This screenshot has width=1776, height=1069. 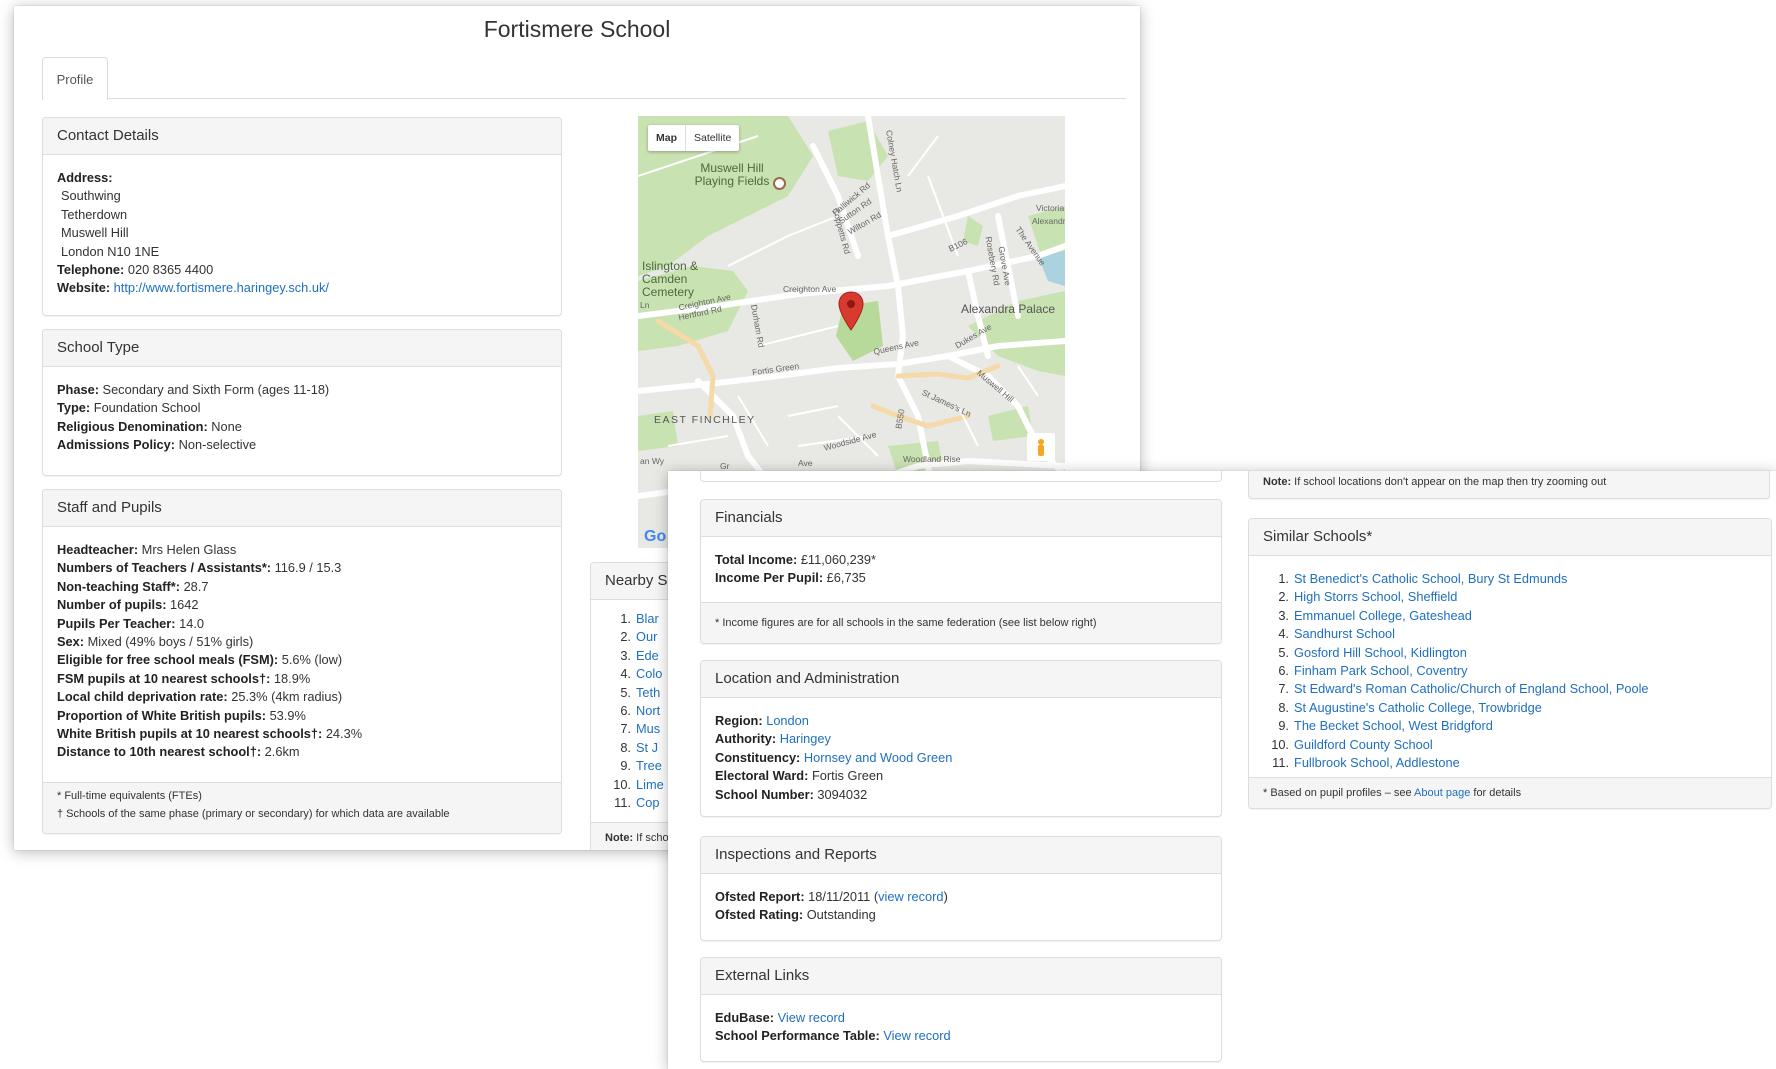 What do you see at coordinates (652, 838) in the screenshot?
I see `nearby-note-text: If scho` at bounding box center [652, 838].